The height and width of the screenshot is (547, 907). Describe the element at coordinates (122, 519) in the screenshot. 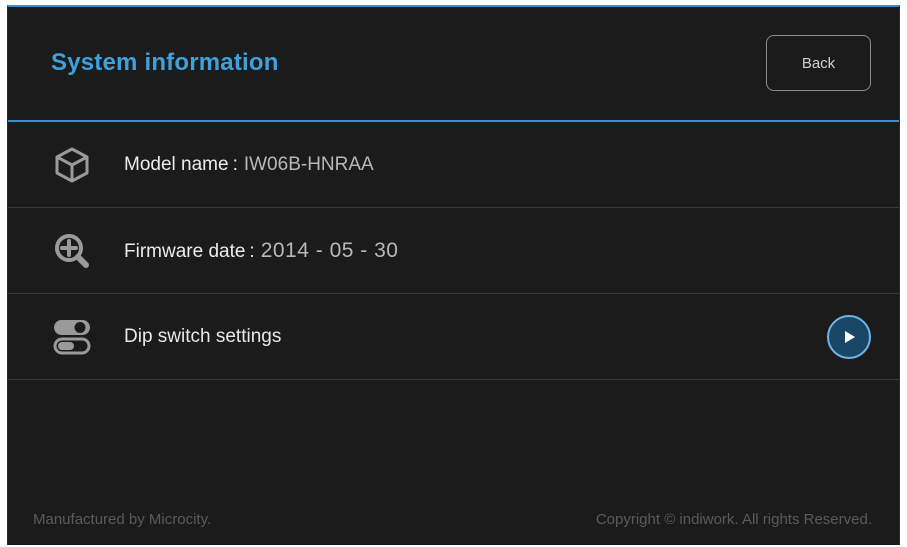

I see `manufacturer-text: Manufactured by Microcity.` at that location.